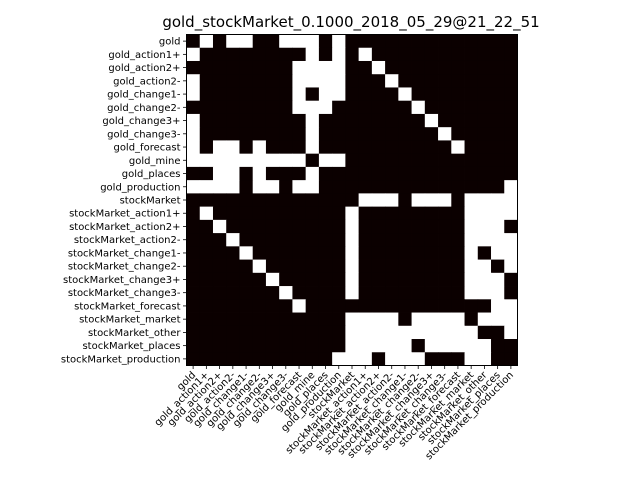  I want to click on y-tick-label: stockMarket, so click(150, 201).